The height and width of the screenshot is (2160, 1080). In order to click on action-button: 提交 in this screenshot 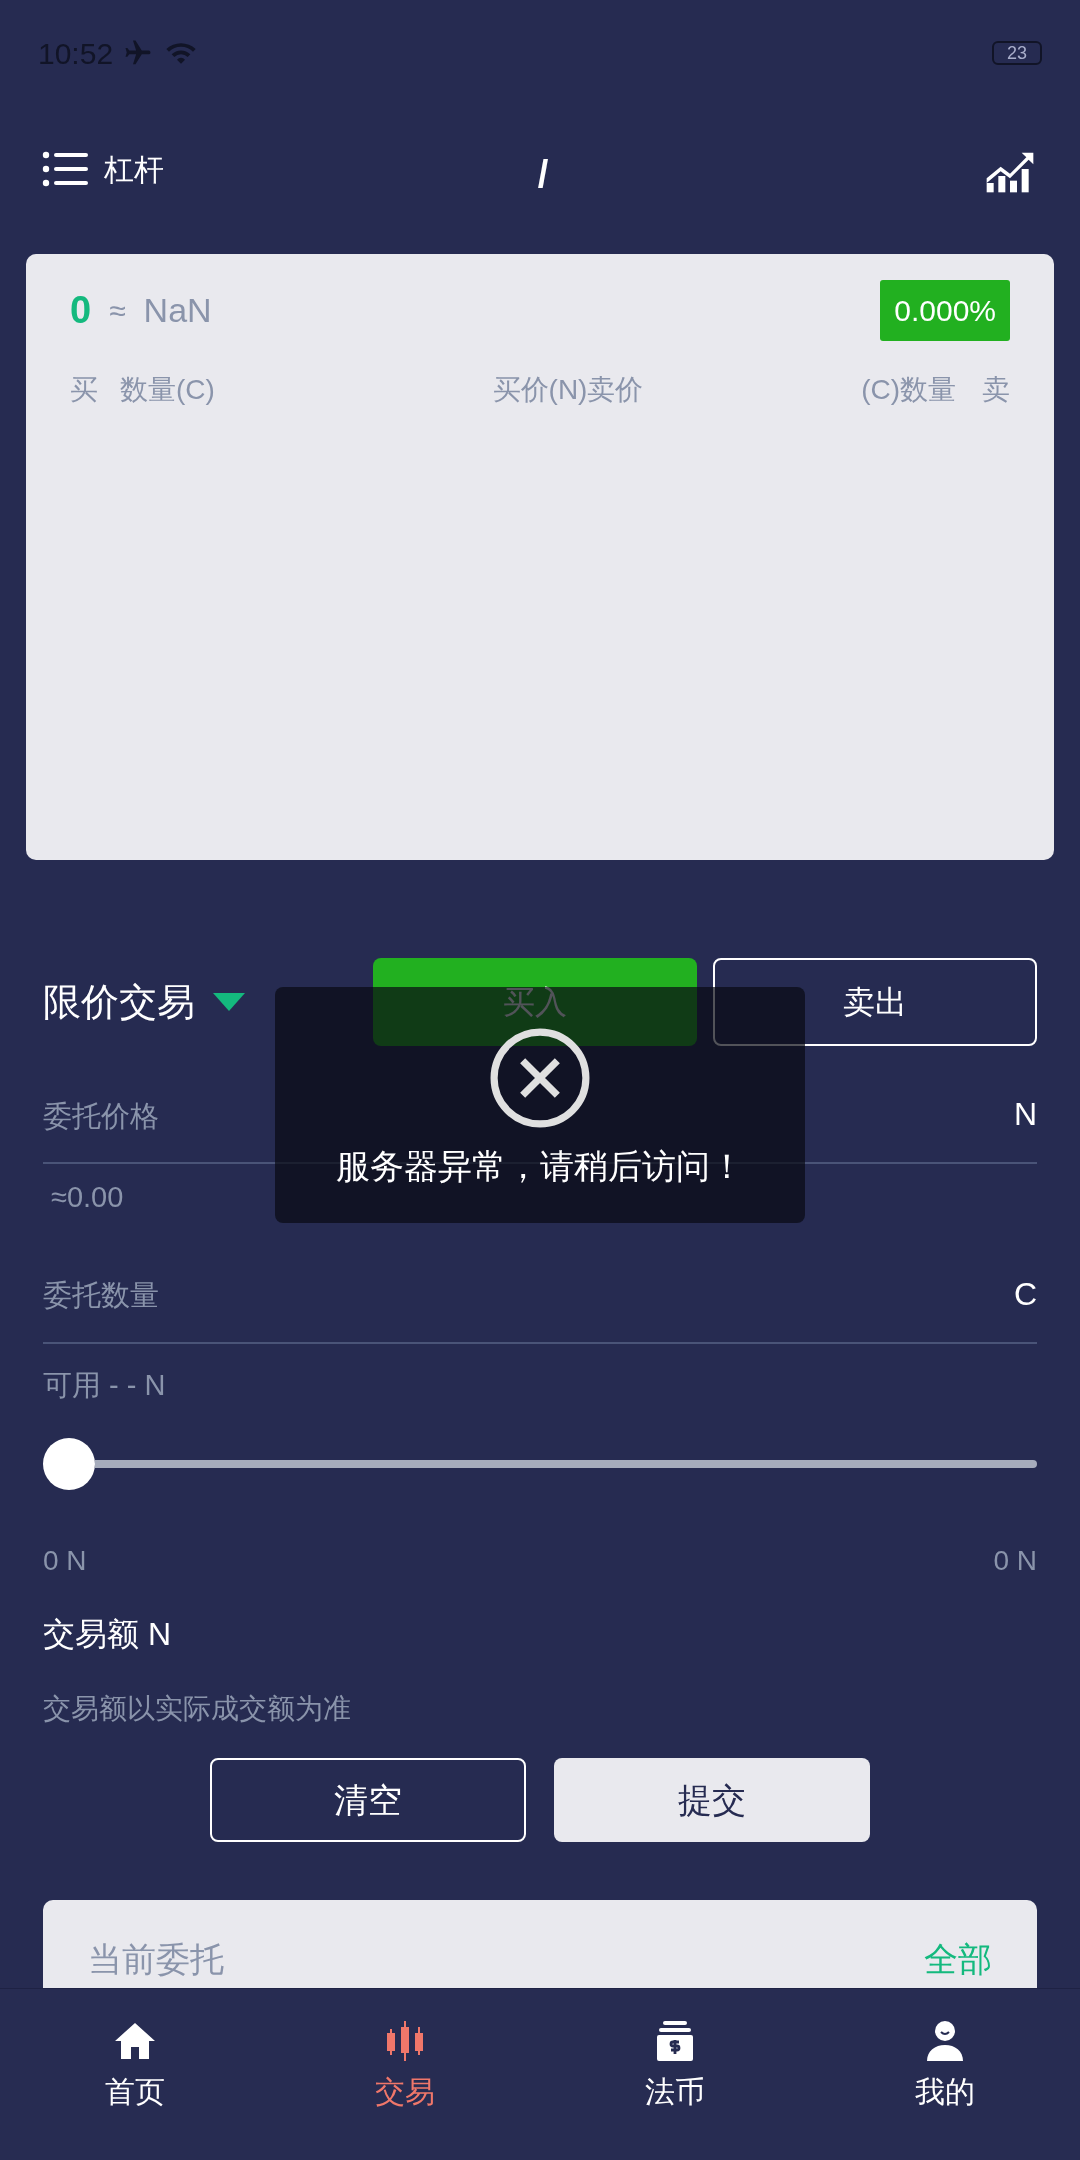, I will do `click(712, 1800)`.